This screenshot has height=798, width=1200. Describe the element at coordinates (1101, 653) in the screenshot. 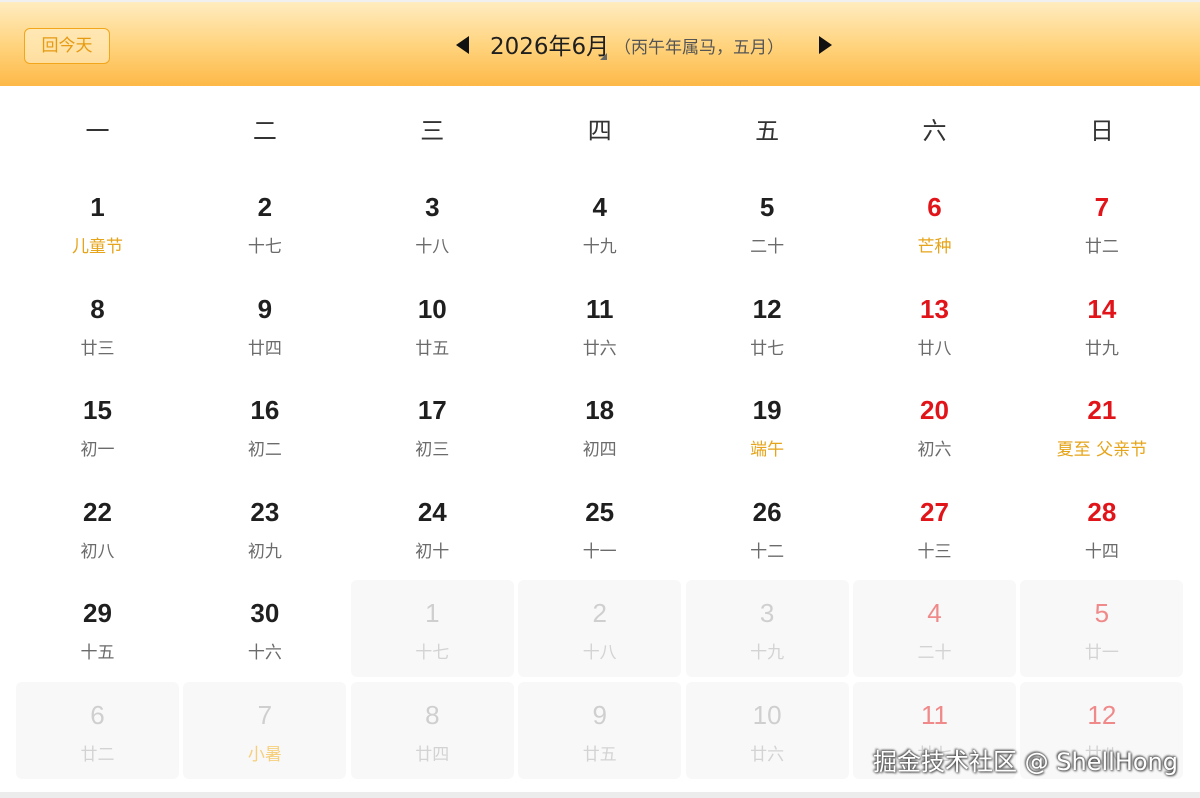

I see `lunar-date: 廿一` at that location.